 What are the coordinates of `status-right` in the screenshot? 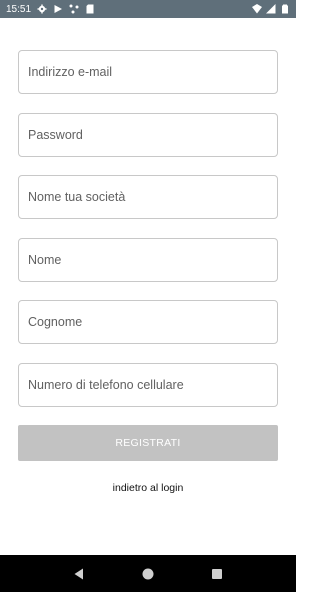 It's located at (271, 9).